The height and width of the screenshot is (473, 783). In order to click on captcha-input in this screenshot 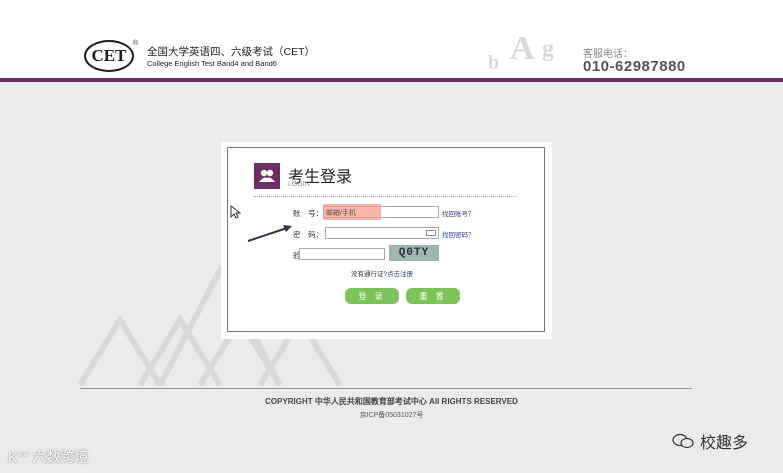, I will do `click(342, 254)`.